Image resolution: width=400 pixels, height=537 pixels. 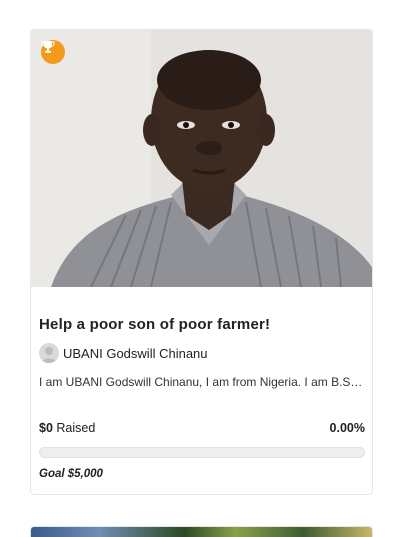 What do you see at coordinates (135, 353) in the screenshot?
I see `owner-name: UBANI Godswill Chinanu` at bounding box center [135, 353].